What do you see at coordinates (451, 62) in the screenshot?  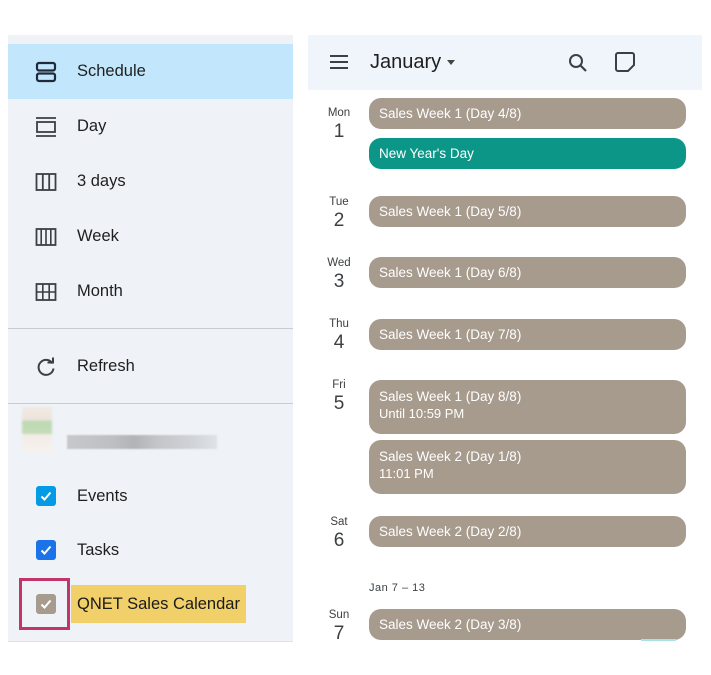 I see `caret-down-icon` at bounding box center [451, 62].